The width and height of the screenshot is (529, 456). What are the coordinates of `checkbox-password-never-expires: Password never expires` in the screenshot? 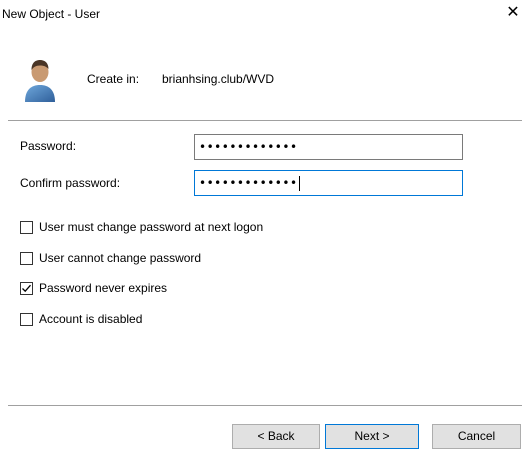 It's located at (93, 288).